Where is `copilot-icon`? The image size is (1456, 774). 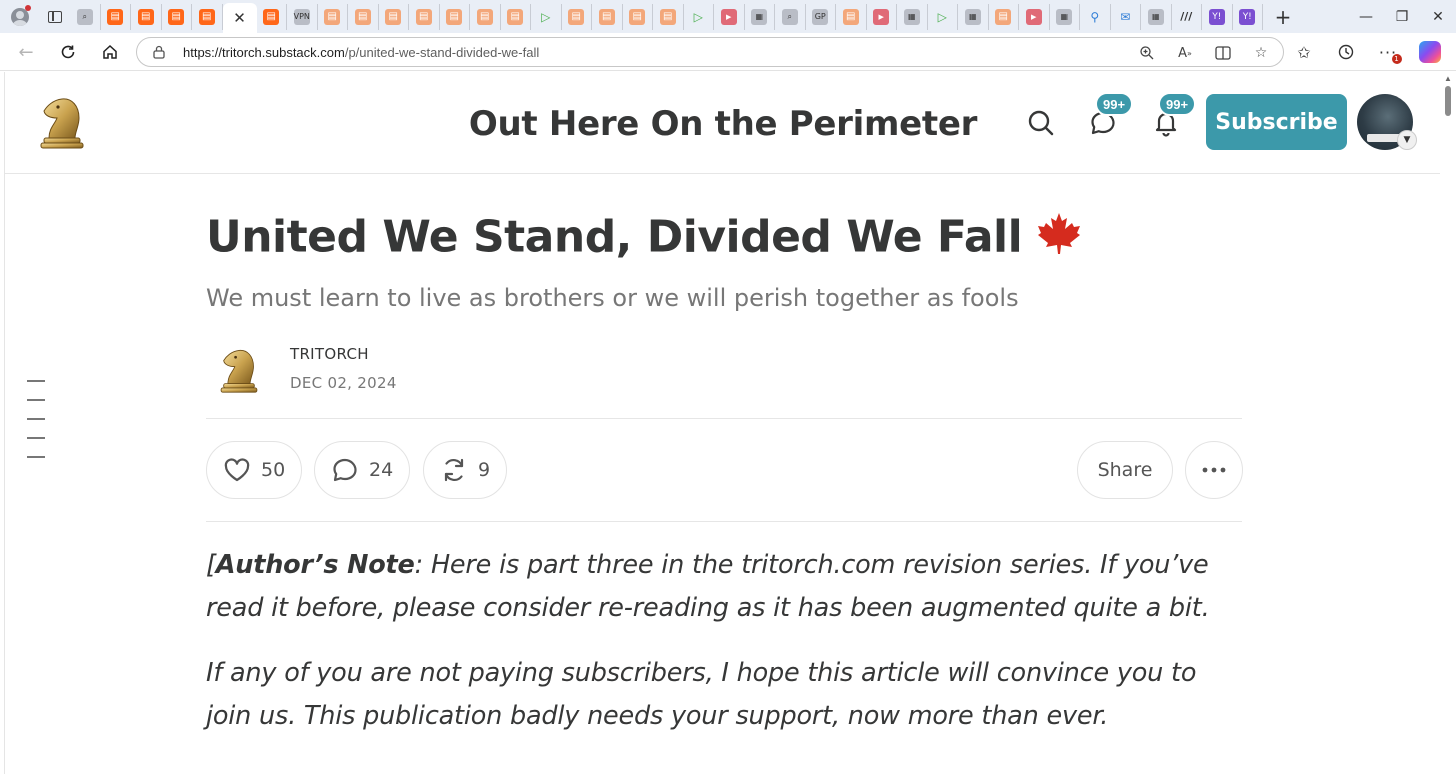 copilot-icon is located at coordinates (1430, 52).